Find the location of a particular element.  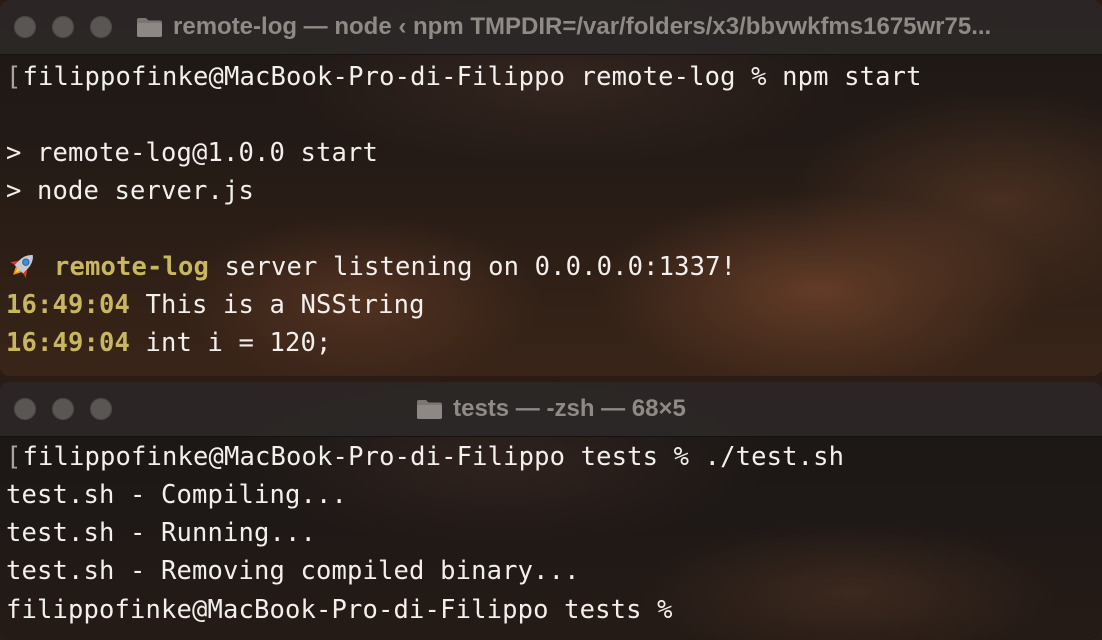

window-controls is located at coordinates (63, 27).